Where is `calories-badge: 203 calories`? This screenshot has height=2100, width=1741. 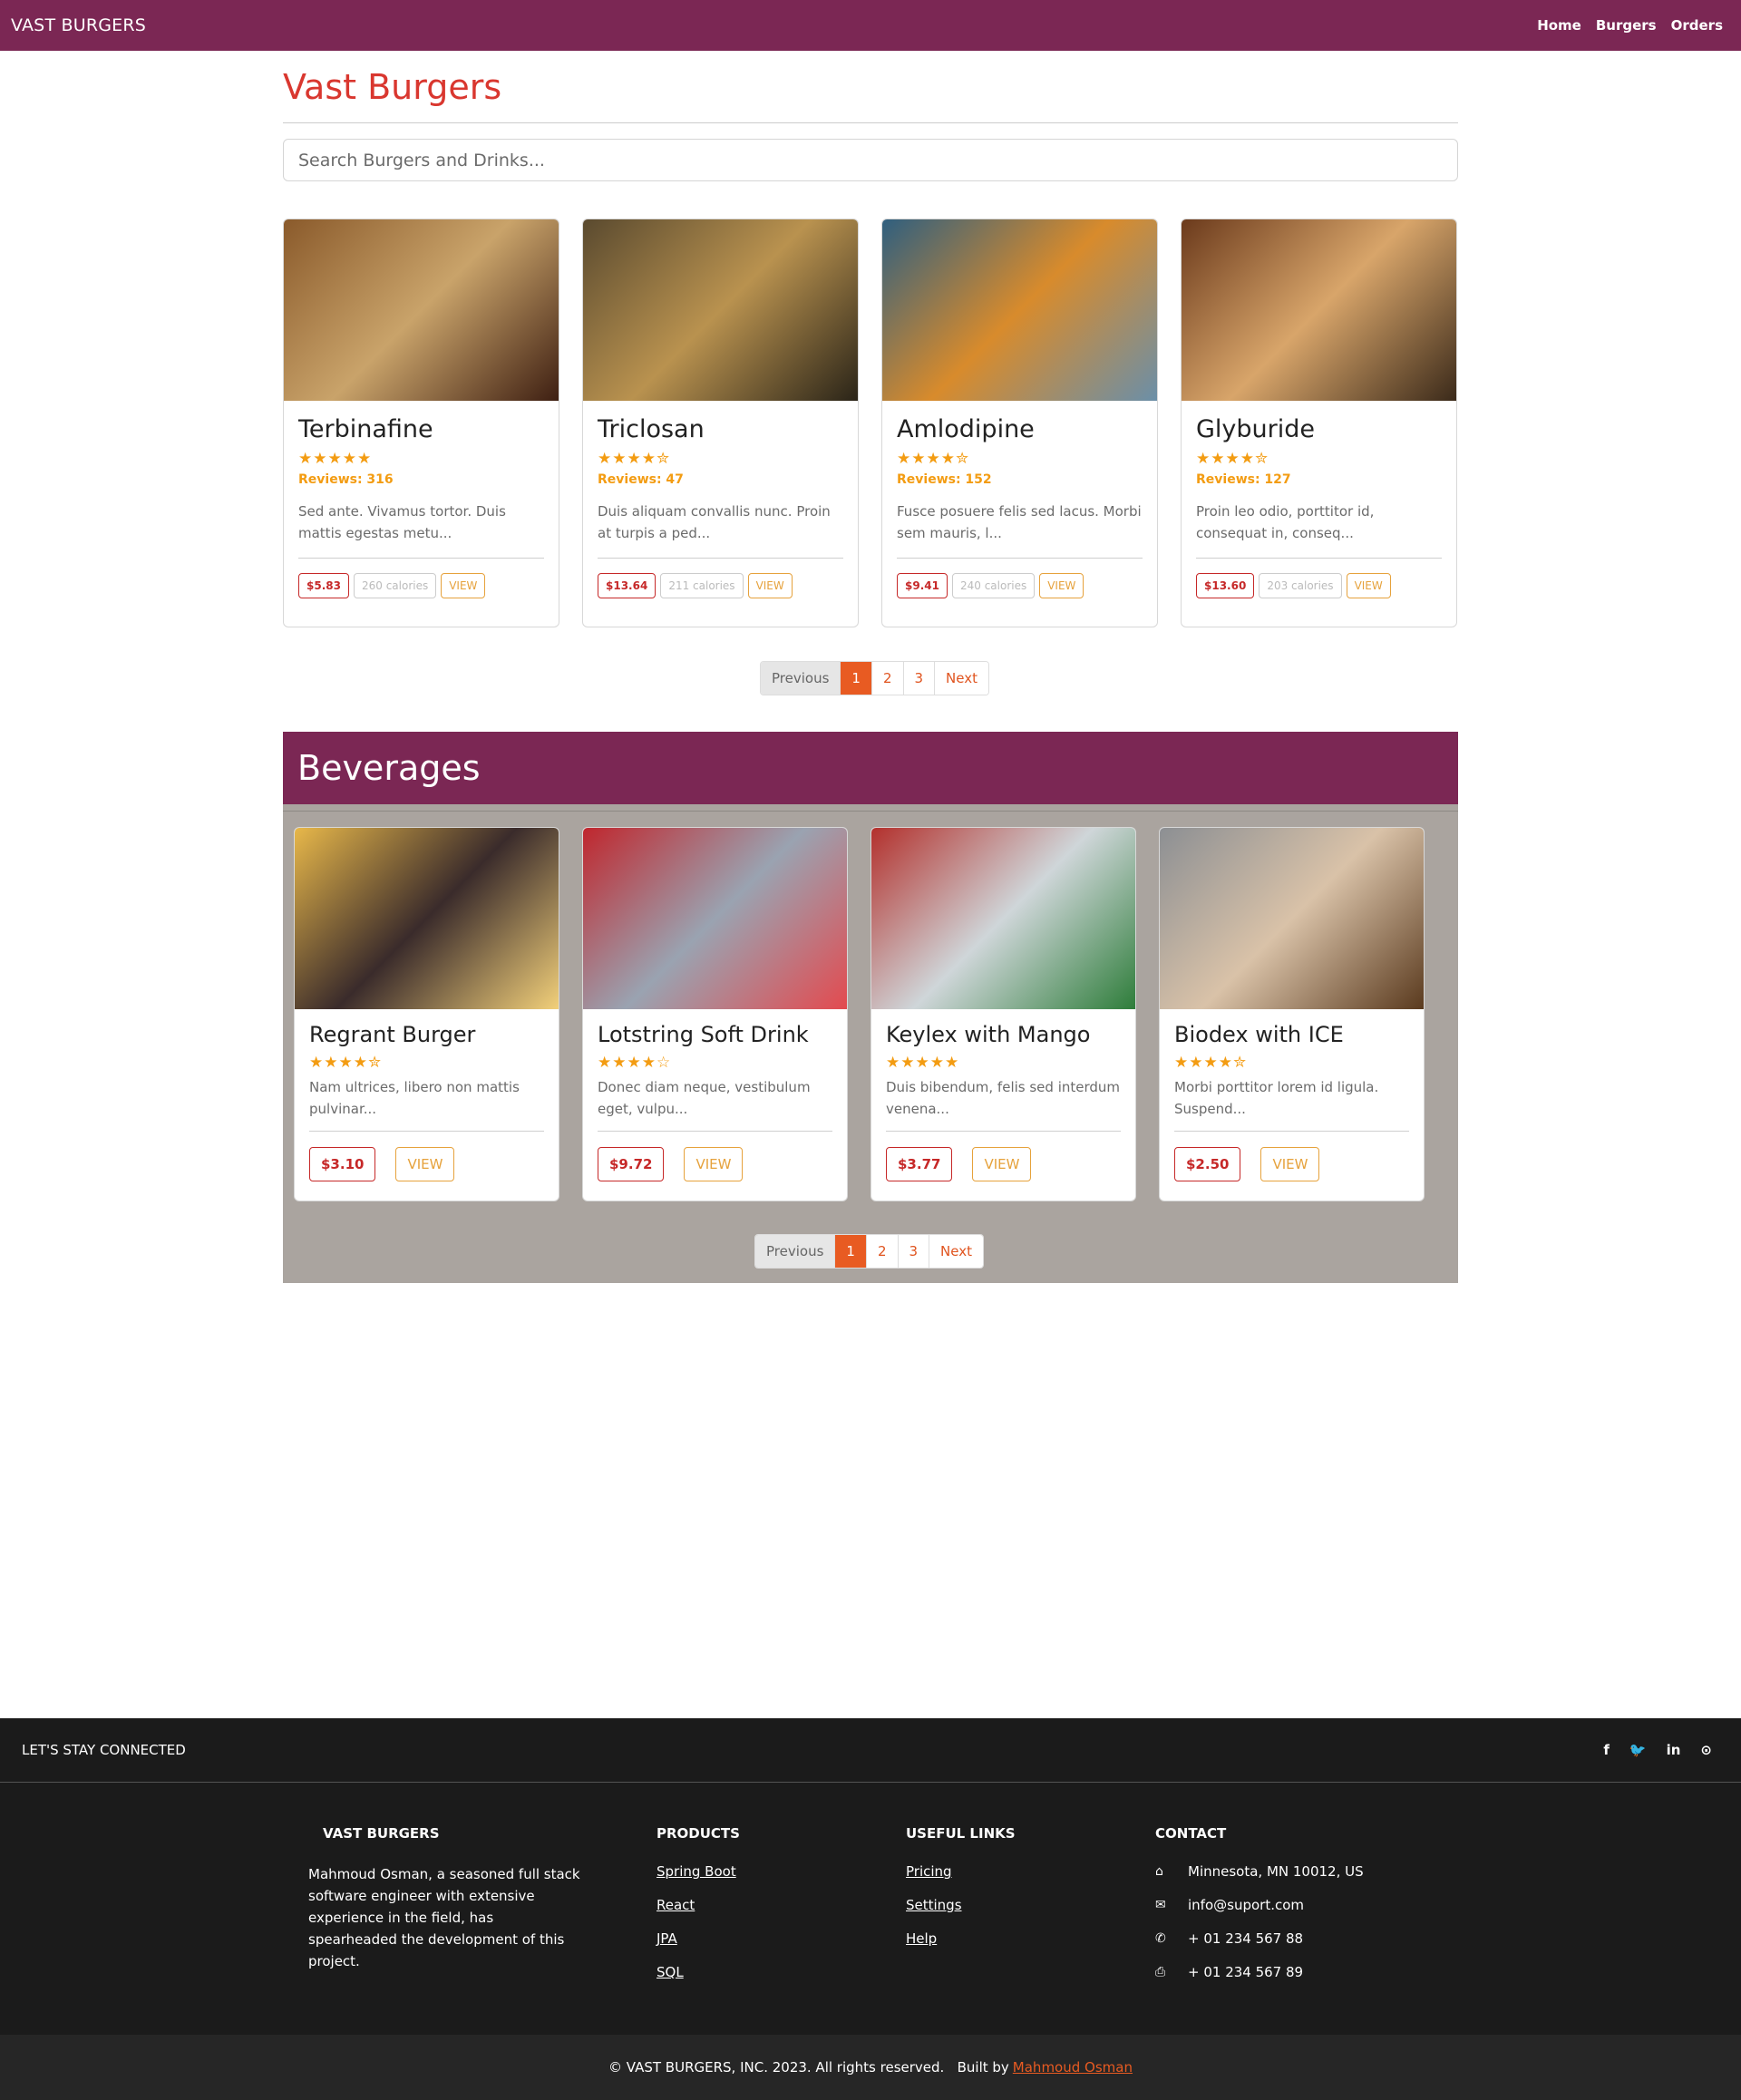
calories-badge: 203 calories is located at coordinates (1300, 585).